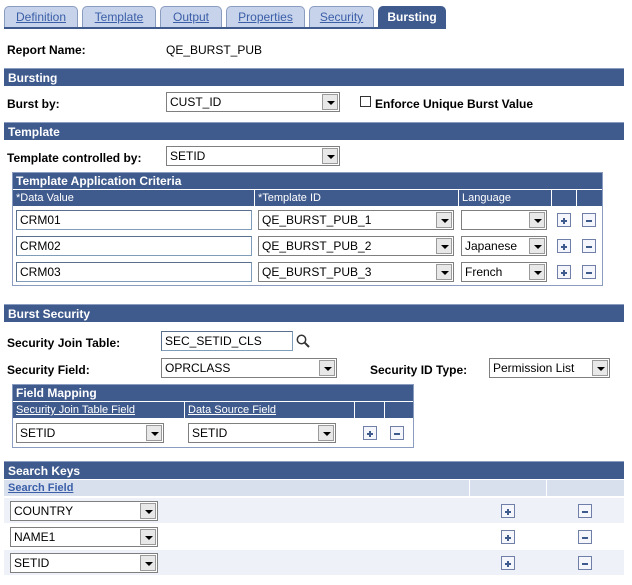 The height and width of the screenshot is (585, 632). I want to click on tab-output: Output, so click(191, 17).